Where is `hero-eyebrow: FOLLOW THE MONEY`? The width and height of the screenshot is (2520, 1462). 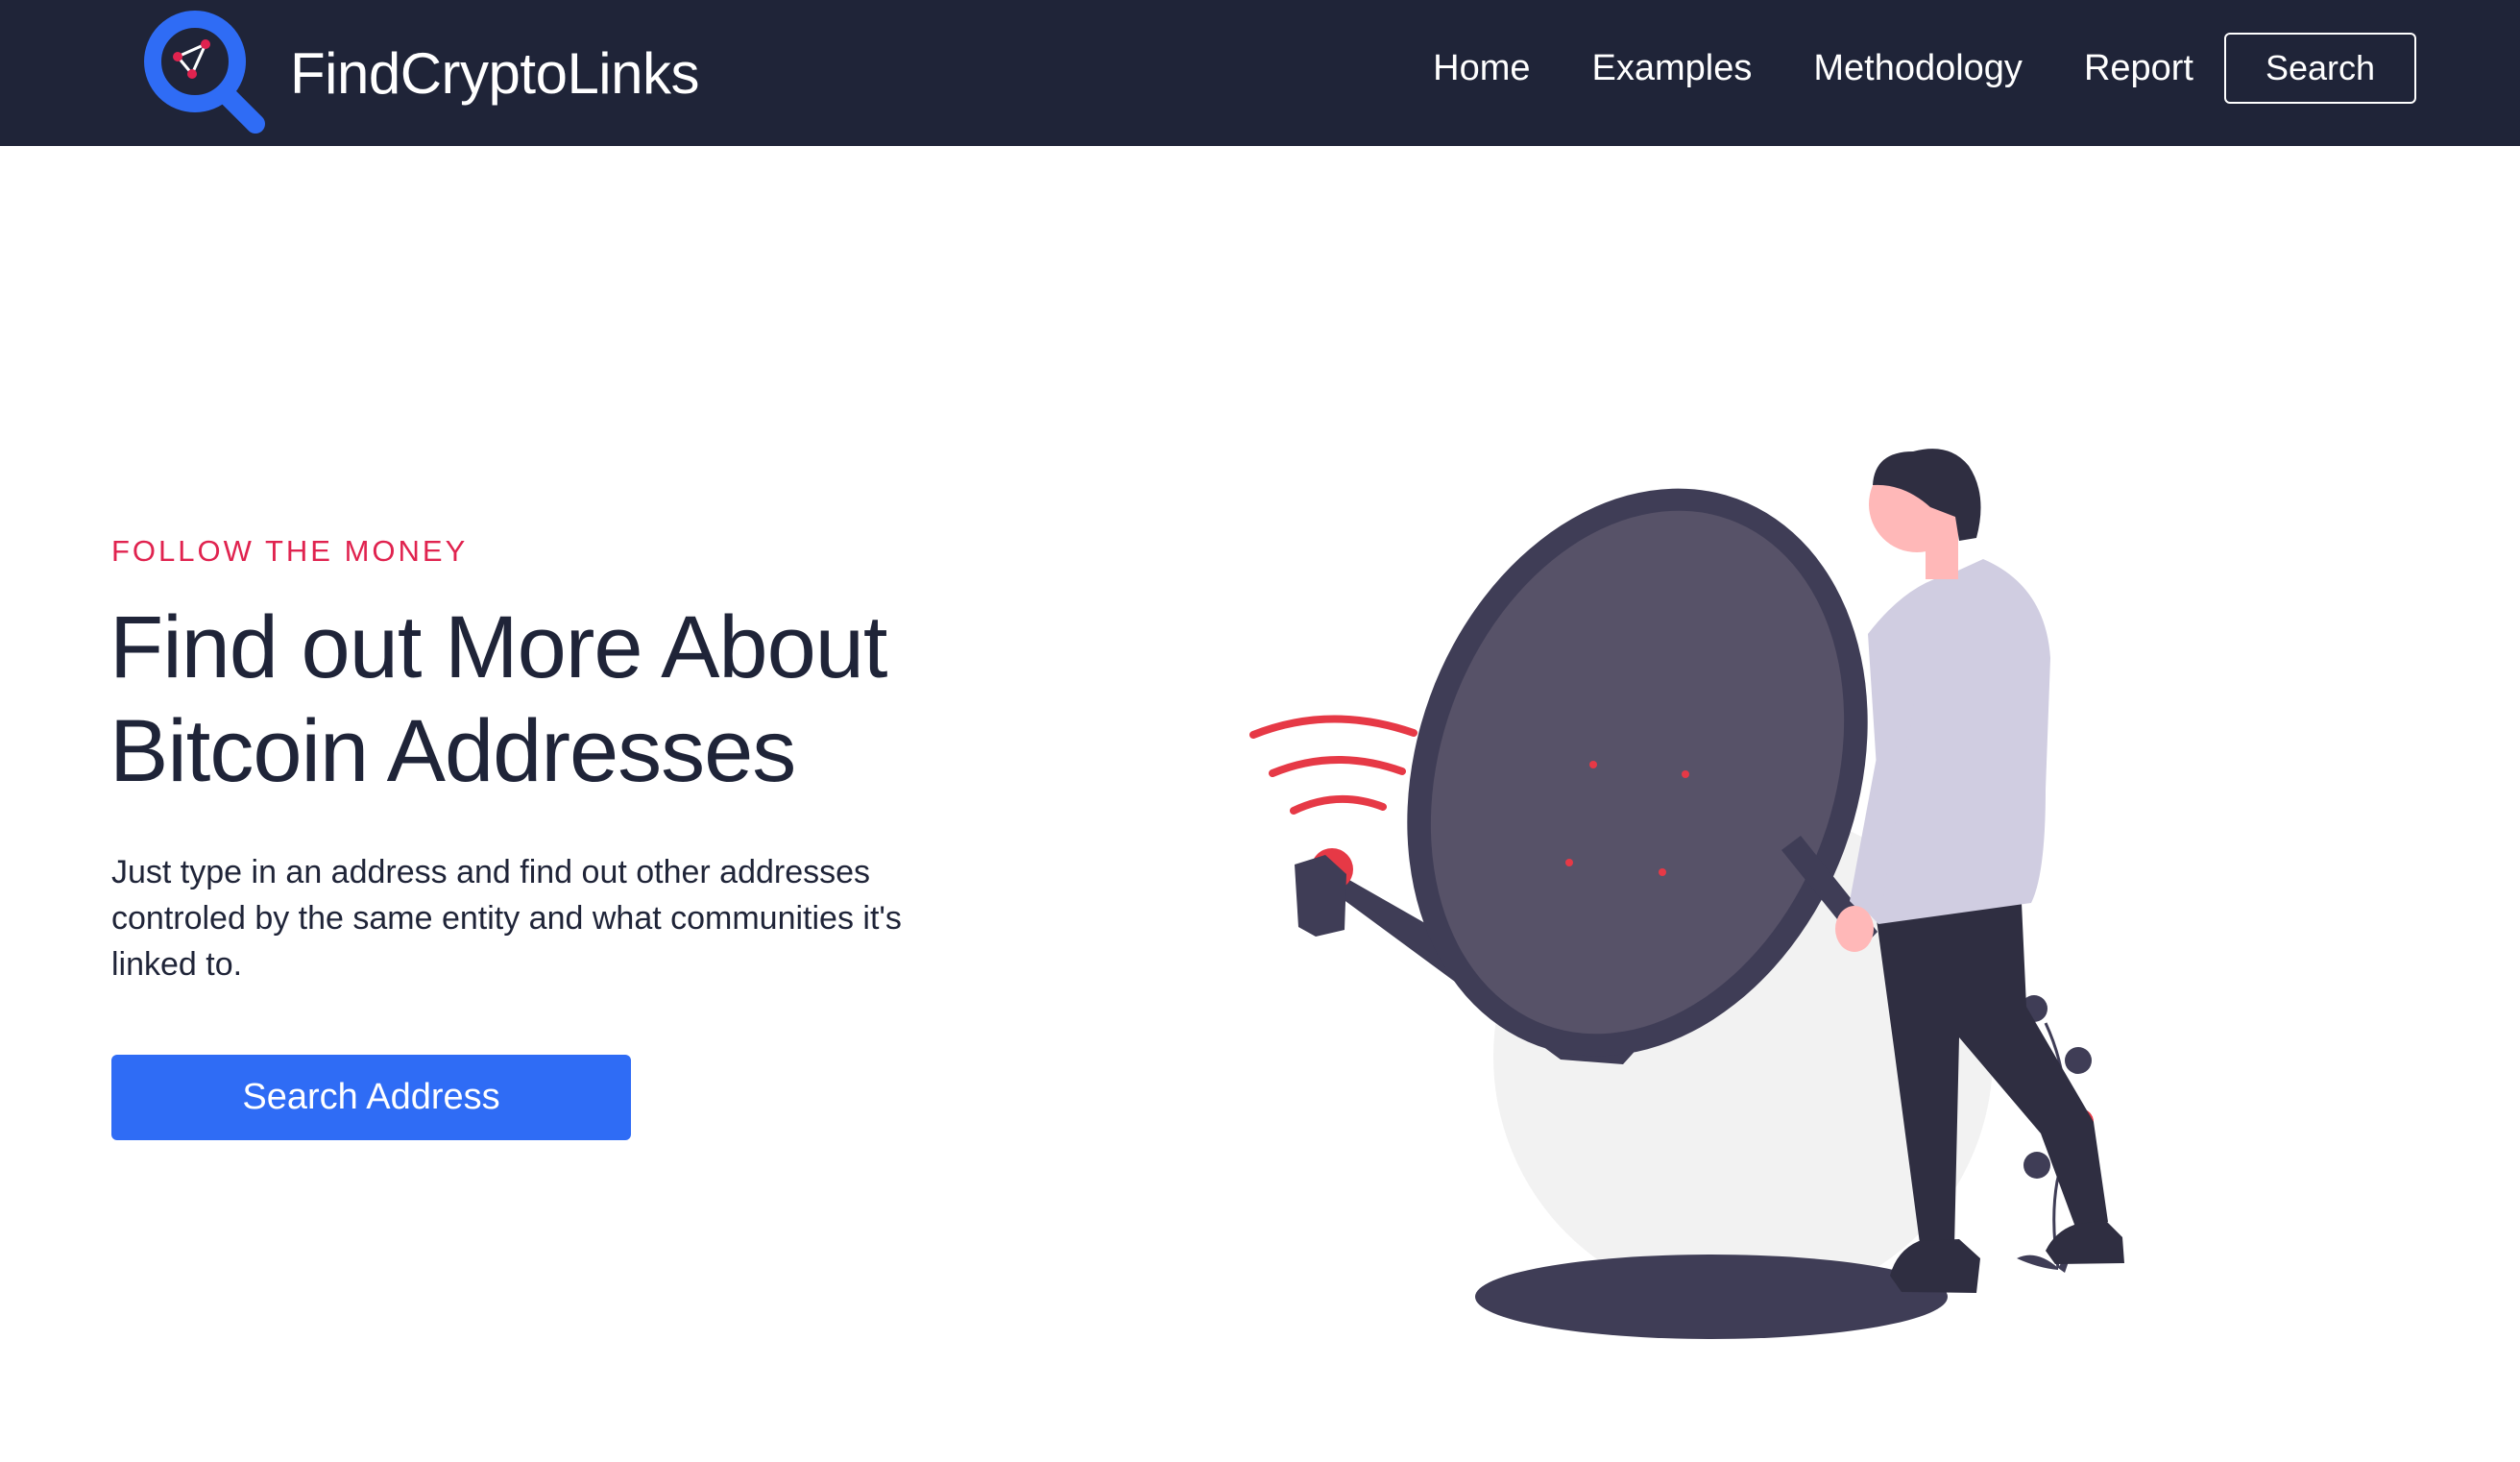 hero-eyebrow: FOLLOW THE MONEY is located at coordinates (290, 551).